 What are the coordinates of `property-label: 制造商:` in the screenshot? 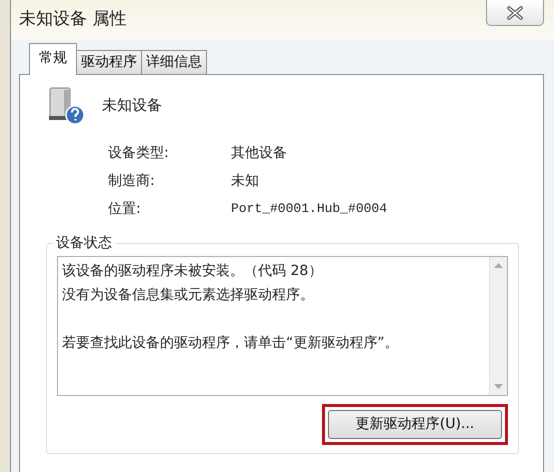 It's located at (132, 181).